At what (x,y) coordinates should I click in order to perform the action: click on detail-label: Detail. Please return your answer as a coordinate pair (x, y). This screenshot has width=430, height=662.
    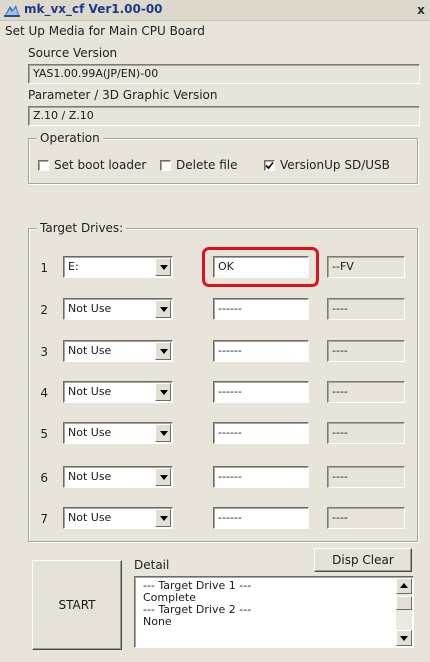
    Looking at the image, I should click on (152, 565).